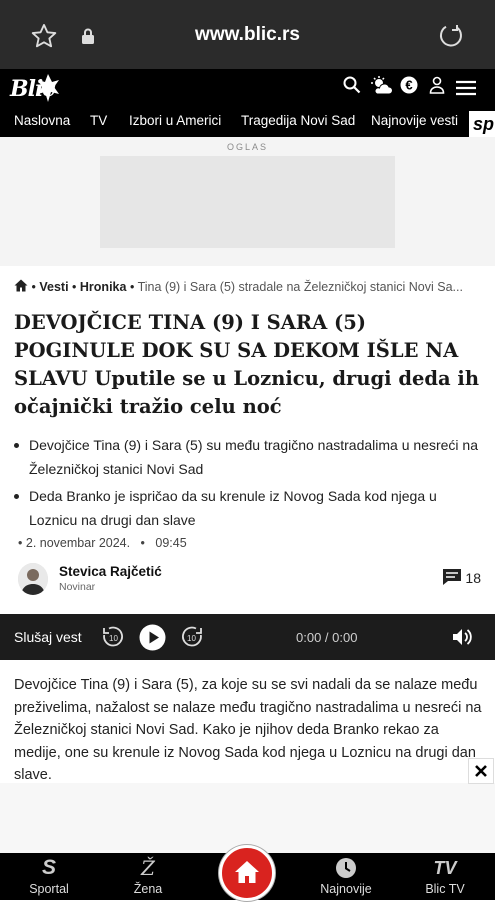 This screenshot has height=903, width=495. I want to click on bottom-nav-blic-tv: TV Blic TV, so click(445, 874).